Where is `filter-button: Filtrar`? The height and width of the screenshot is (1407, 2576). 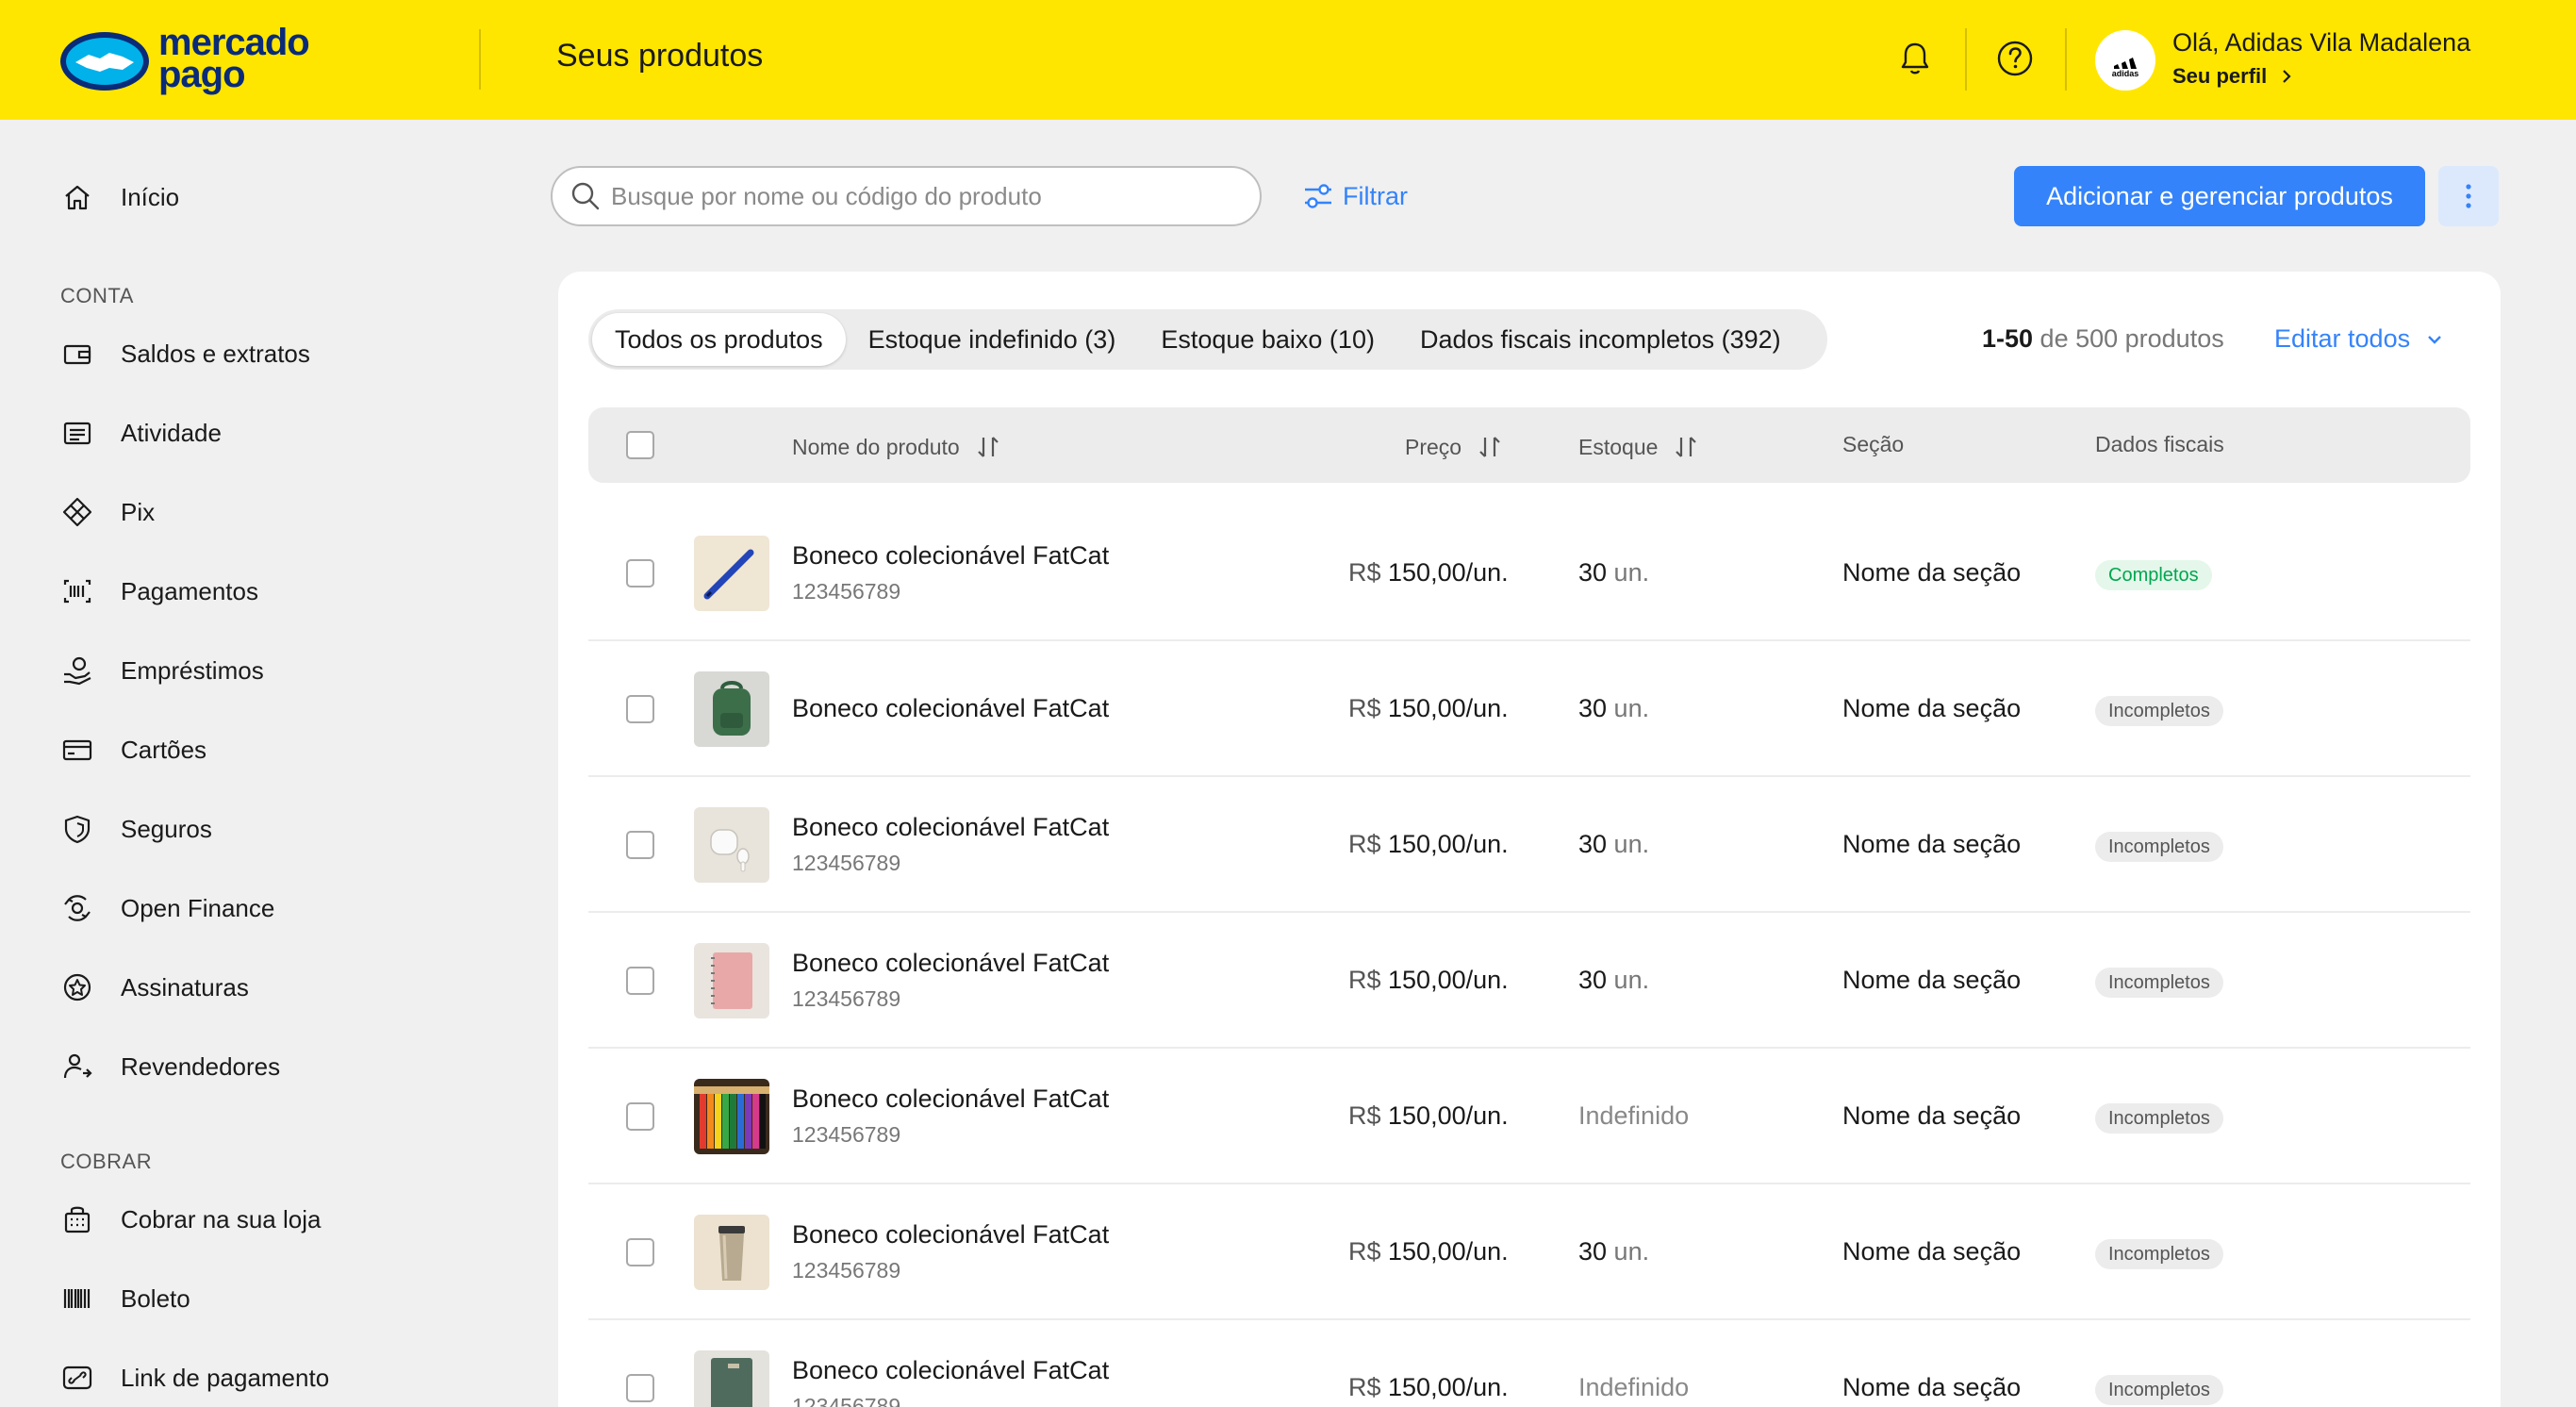
filter-button: Filtrar is located at coordinates (1354, 196).